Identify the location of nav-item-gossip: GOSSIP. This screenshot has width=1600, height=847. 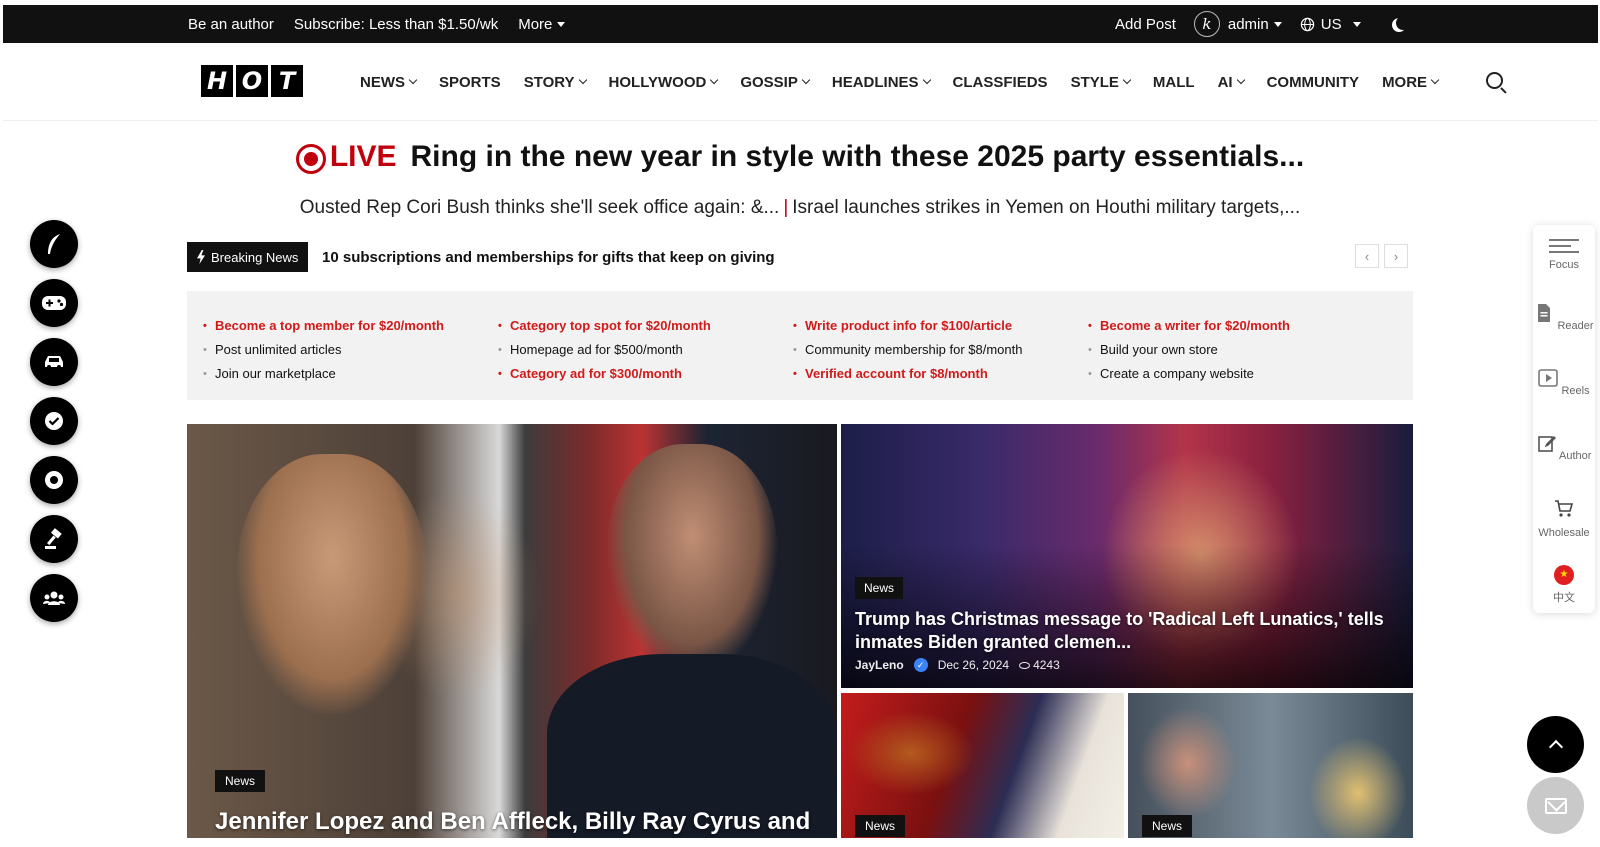
(775, 82).